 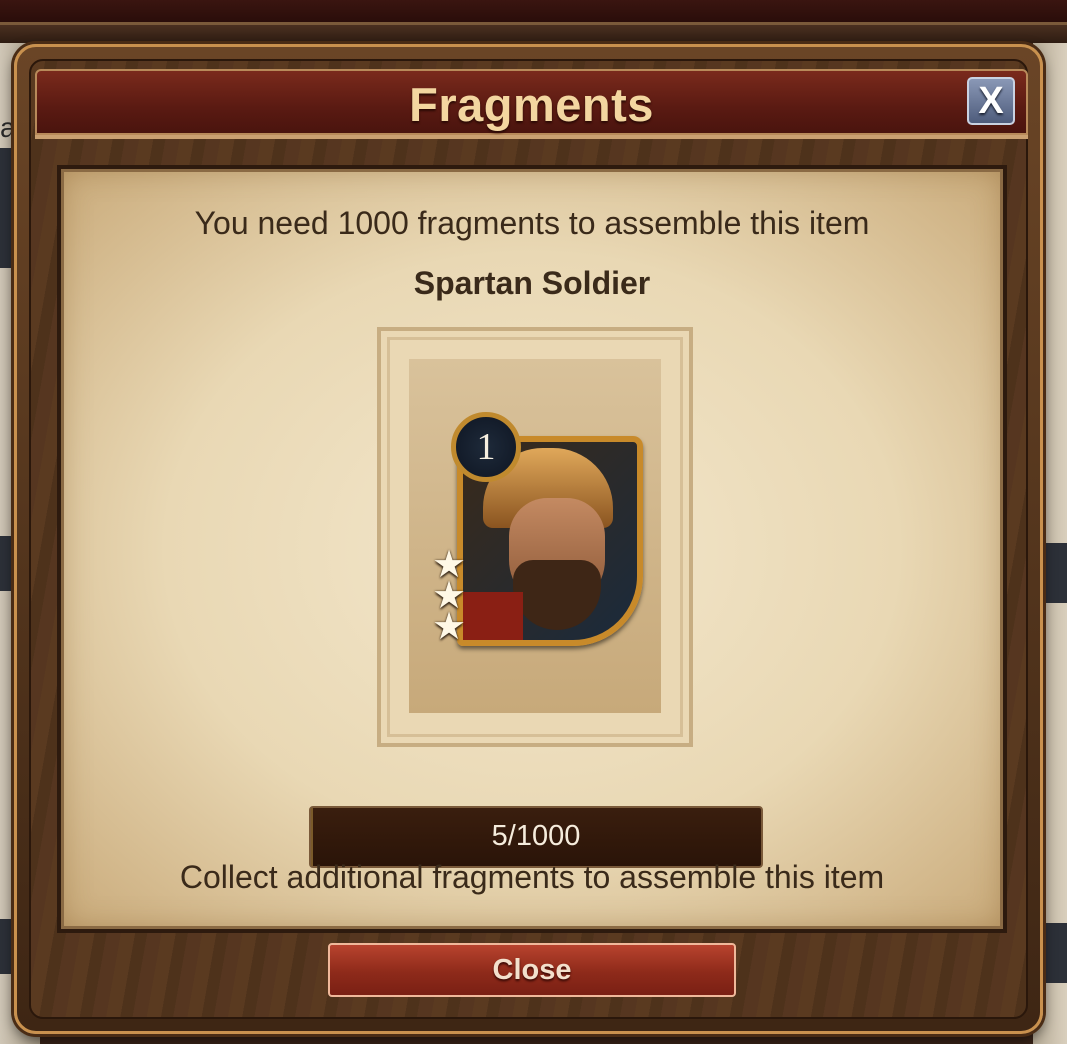 I want to click on title-divider, so click(x=531, y=137).